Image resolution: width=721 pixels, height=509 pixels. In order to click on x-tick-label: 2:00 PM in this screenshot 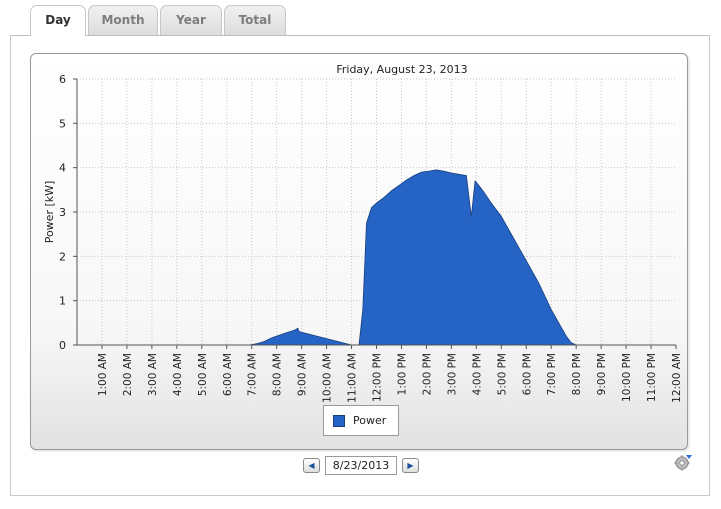, I will do `click(427, 374)`.